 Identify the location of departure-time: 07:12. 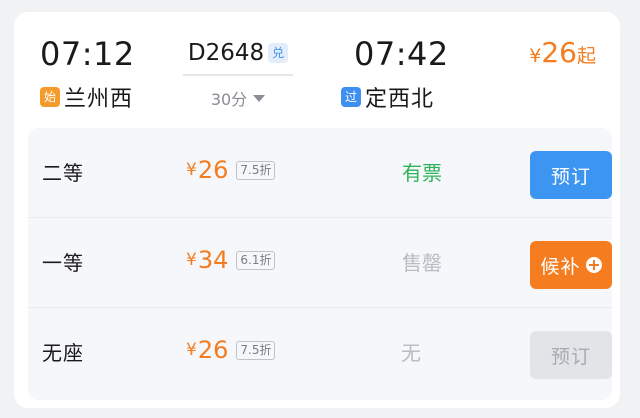
(87, 54).